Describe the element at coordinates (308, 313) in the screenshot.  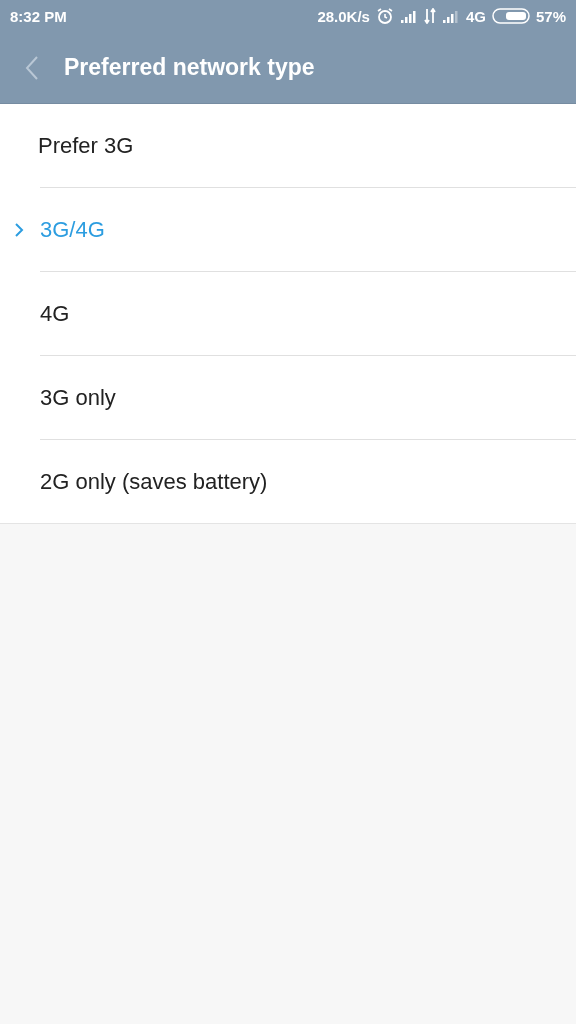
I see `network-option: 4G` at that location.